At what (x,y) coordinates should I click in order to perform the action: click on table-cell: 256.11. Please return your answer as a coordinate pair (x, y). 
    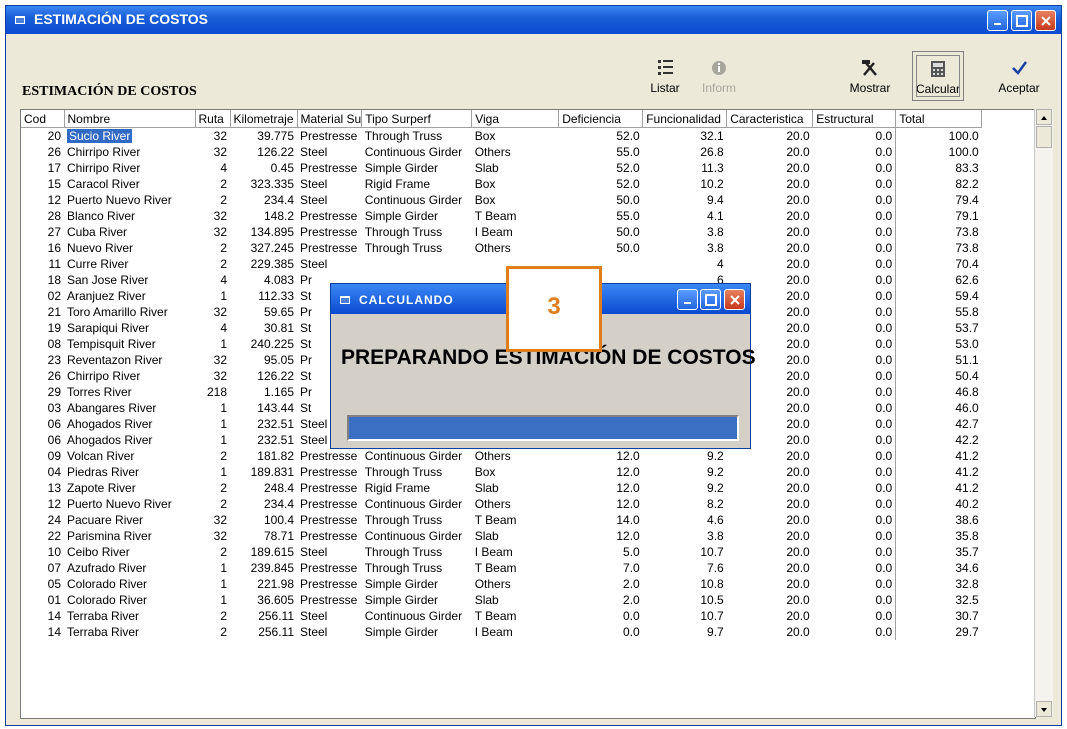
    Looking at the image, I should click on (263, 632).